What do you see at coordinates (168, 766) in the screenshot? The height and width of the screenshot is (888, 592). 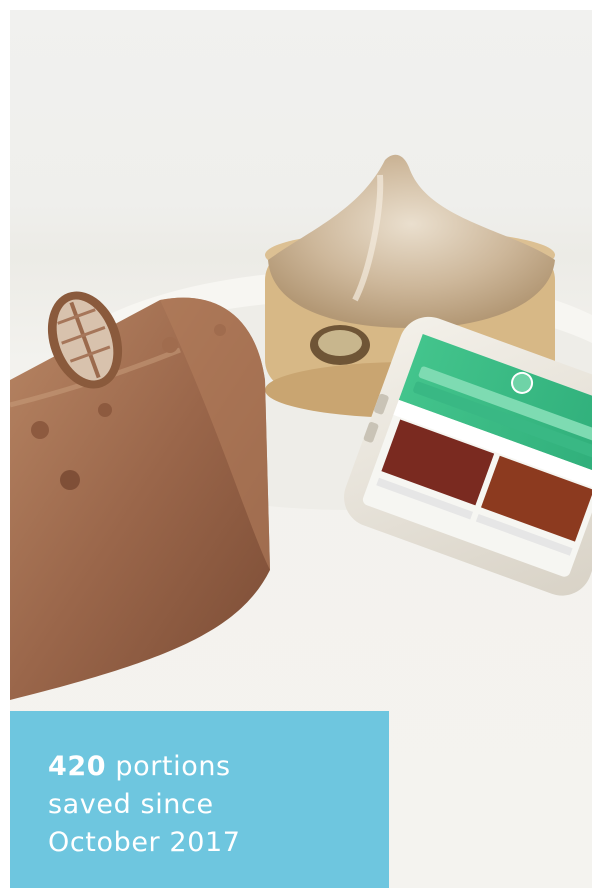 I see `portions-label: portions` at bounding box center [168, 766].